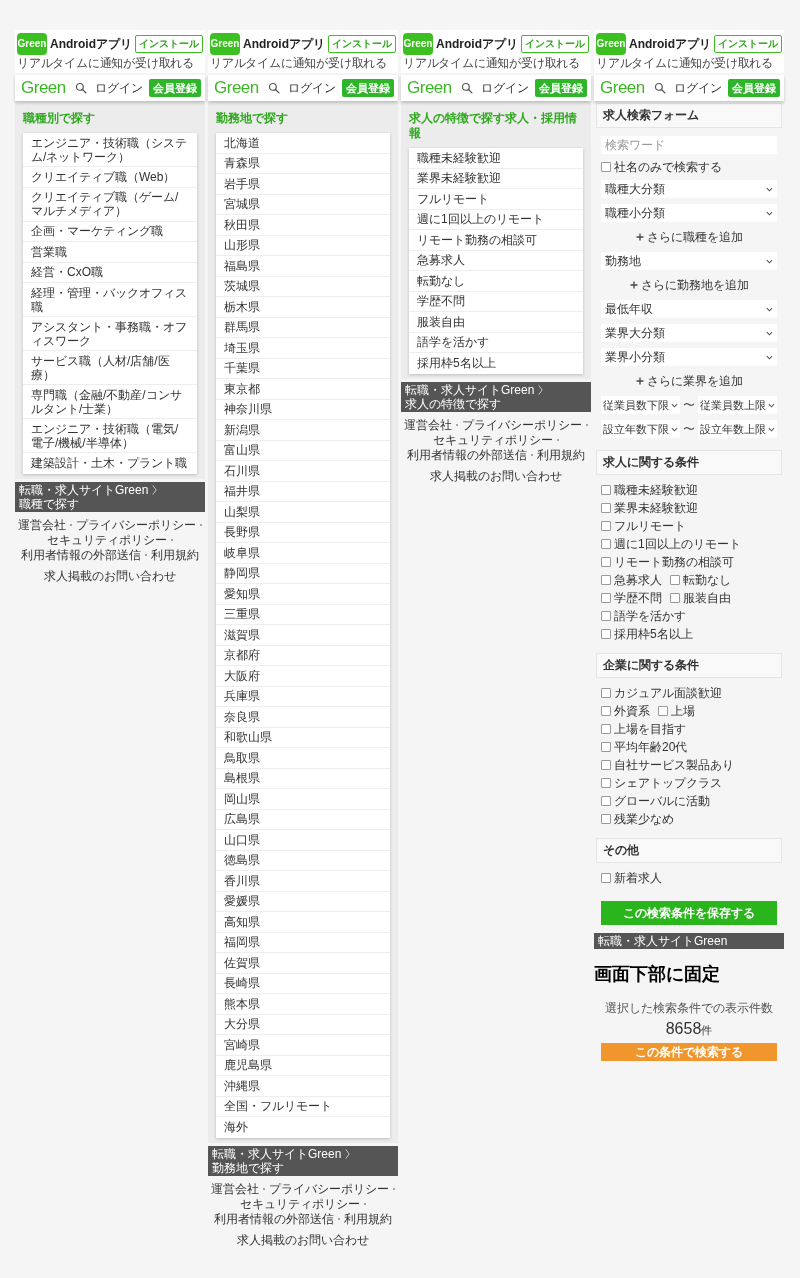 The image size is (800, 1278). What do you see at coordinates (656, 490) in the screenshot?
I see `checkbox-label: 職種未経験歓迎` at bounding box center [656, 490].